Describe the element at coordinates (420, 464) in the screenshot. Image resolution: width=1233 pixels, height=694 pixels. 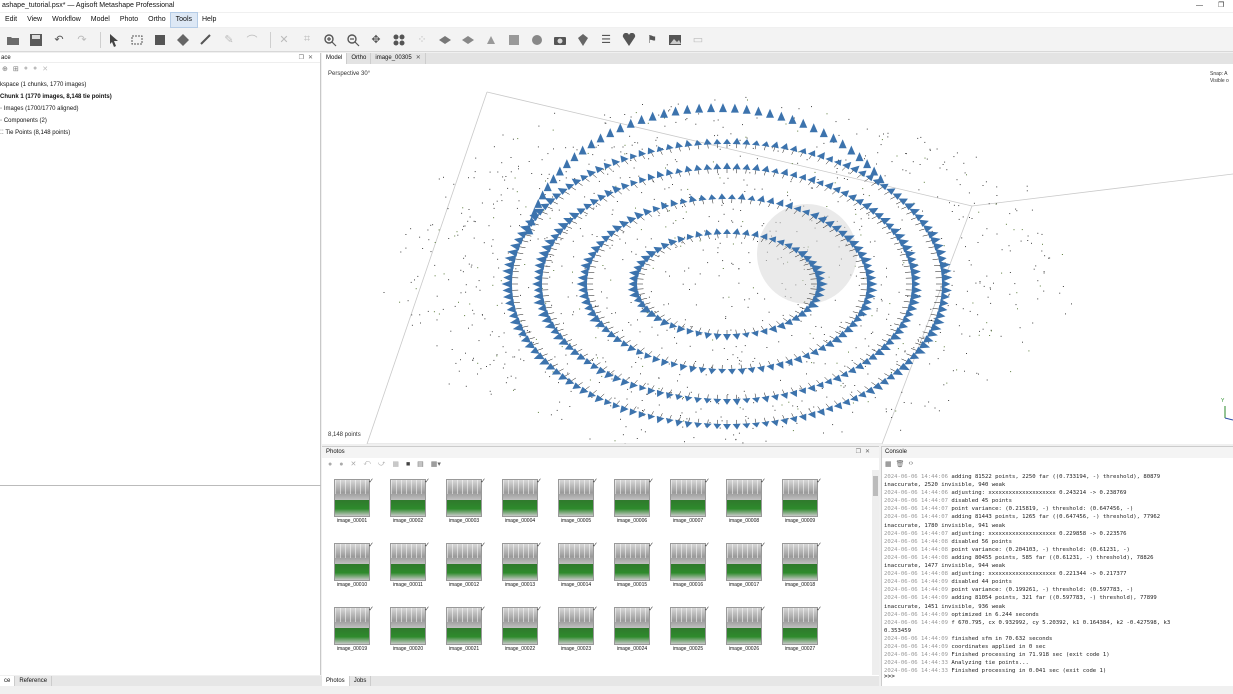
I see `view-list-icon: ▤` at that location.